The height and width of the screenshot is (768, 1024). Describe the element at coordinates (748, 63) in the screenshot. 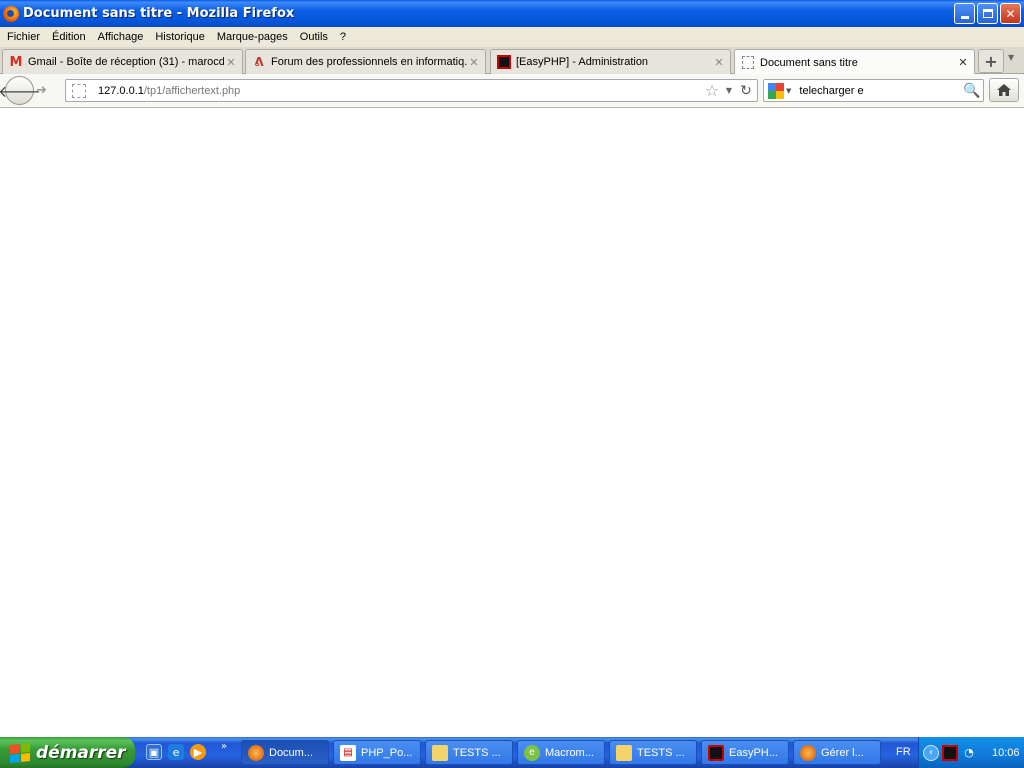

I see `blank-page-icon` at that location.